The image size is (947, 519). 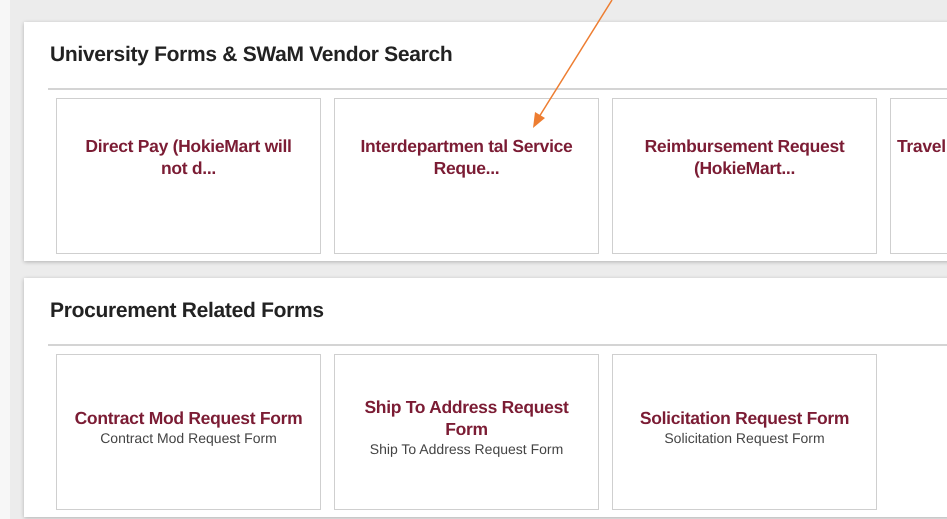 I want to click on section-title: University Forms & SWaM Vendor Search, so click(x=251, y=55).